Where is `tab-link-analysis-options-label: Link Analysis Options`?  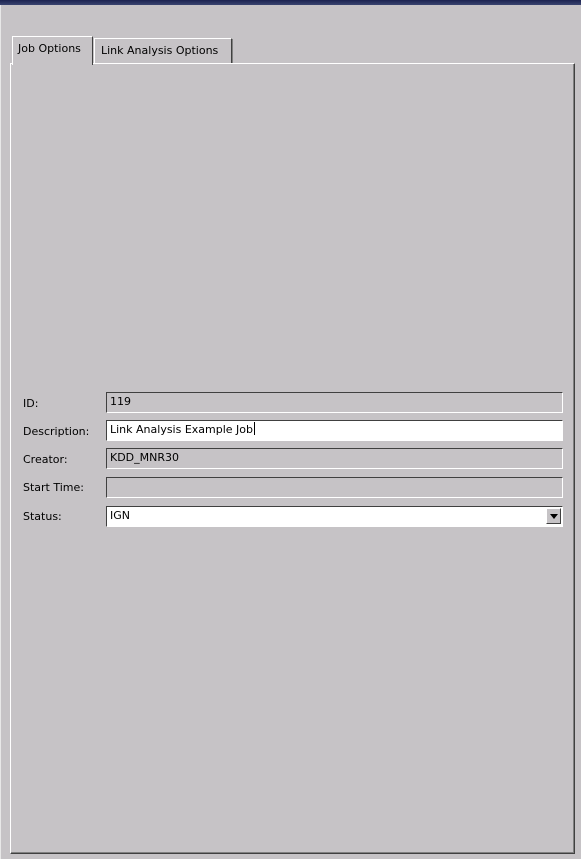 tab-link-analysis-options-label: Link Analysis Options is located at coordinates (160, 50).